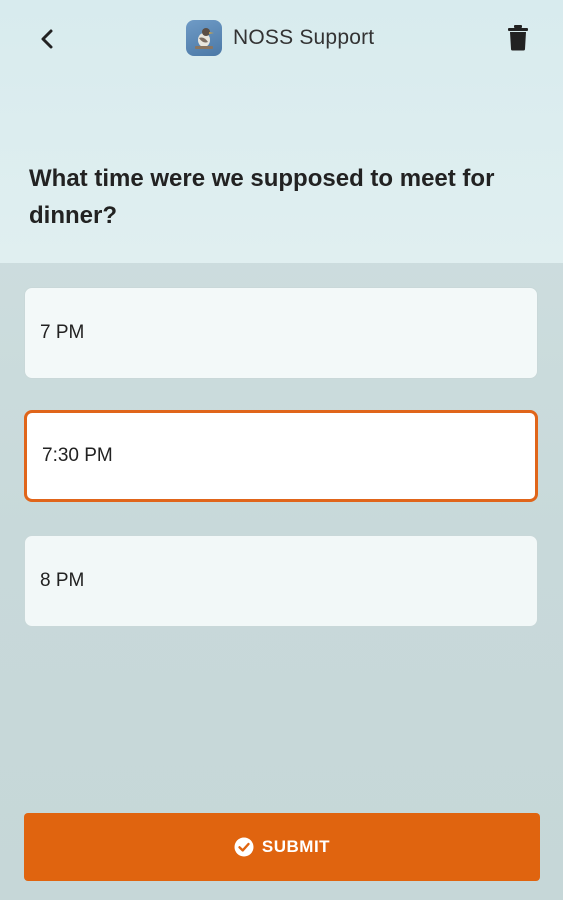 The height and width of the screenshot is (900, 563). What do you see at coordinates (62, 332) in the screenshot?
I see `option-label: 7 PM` at bounding box center [62, 332].